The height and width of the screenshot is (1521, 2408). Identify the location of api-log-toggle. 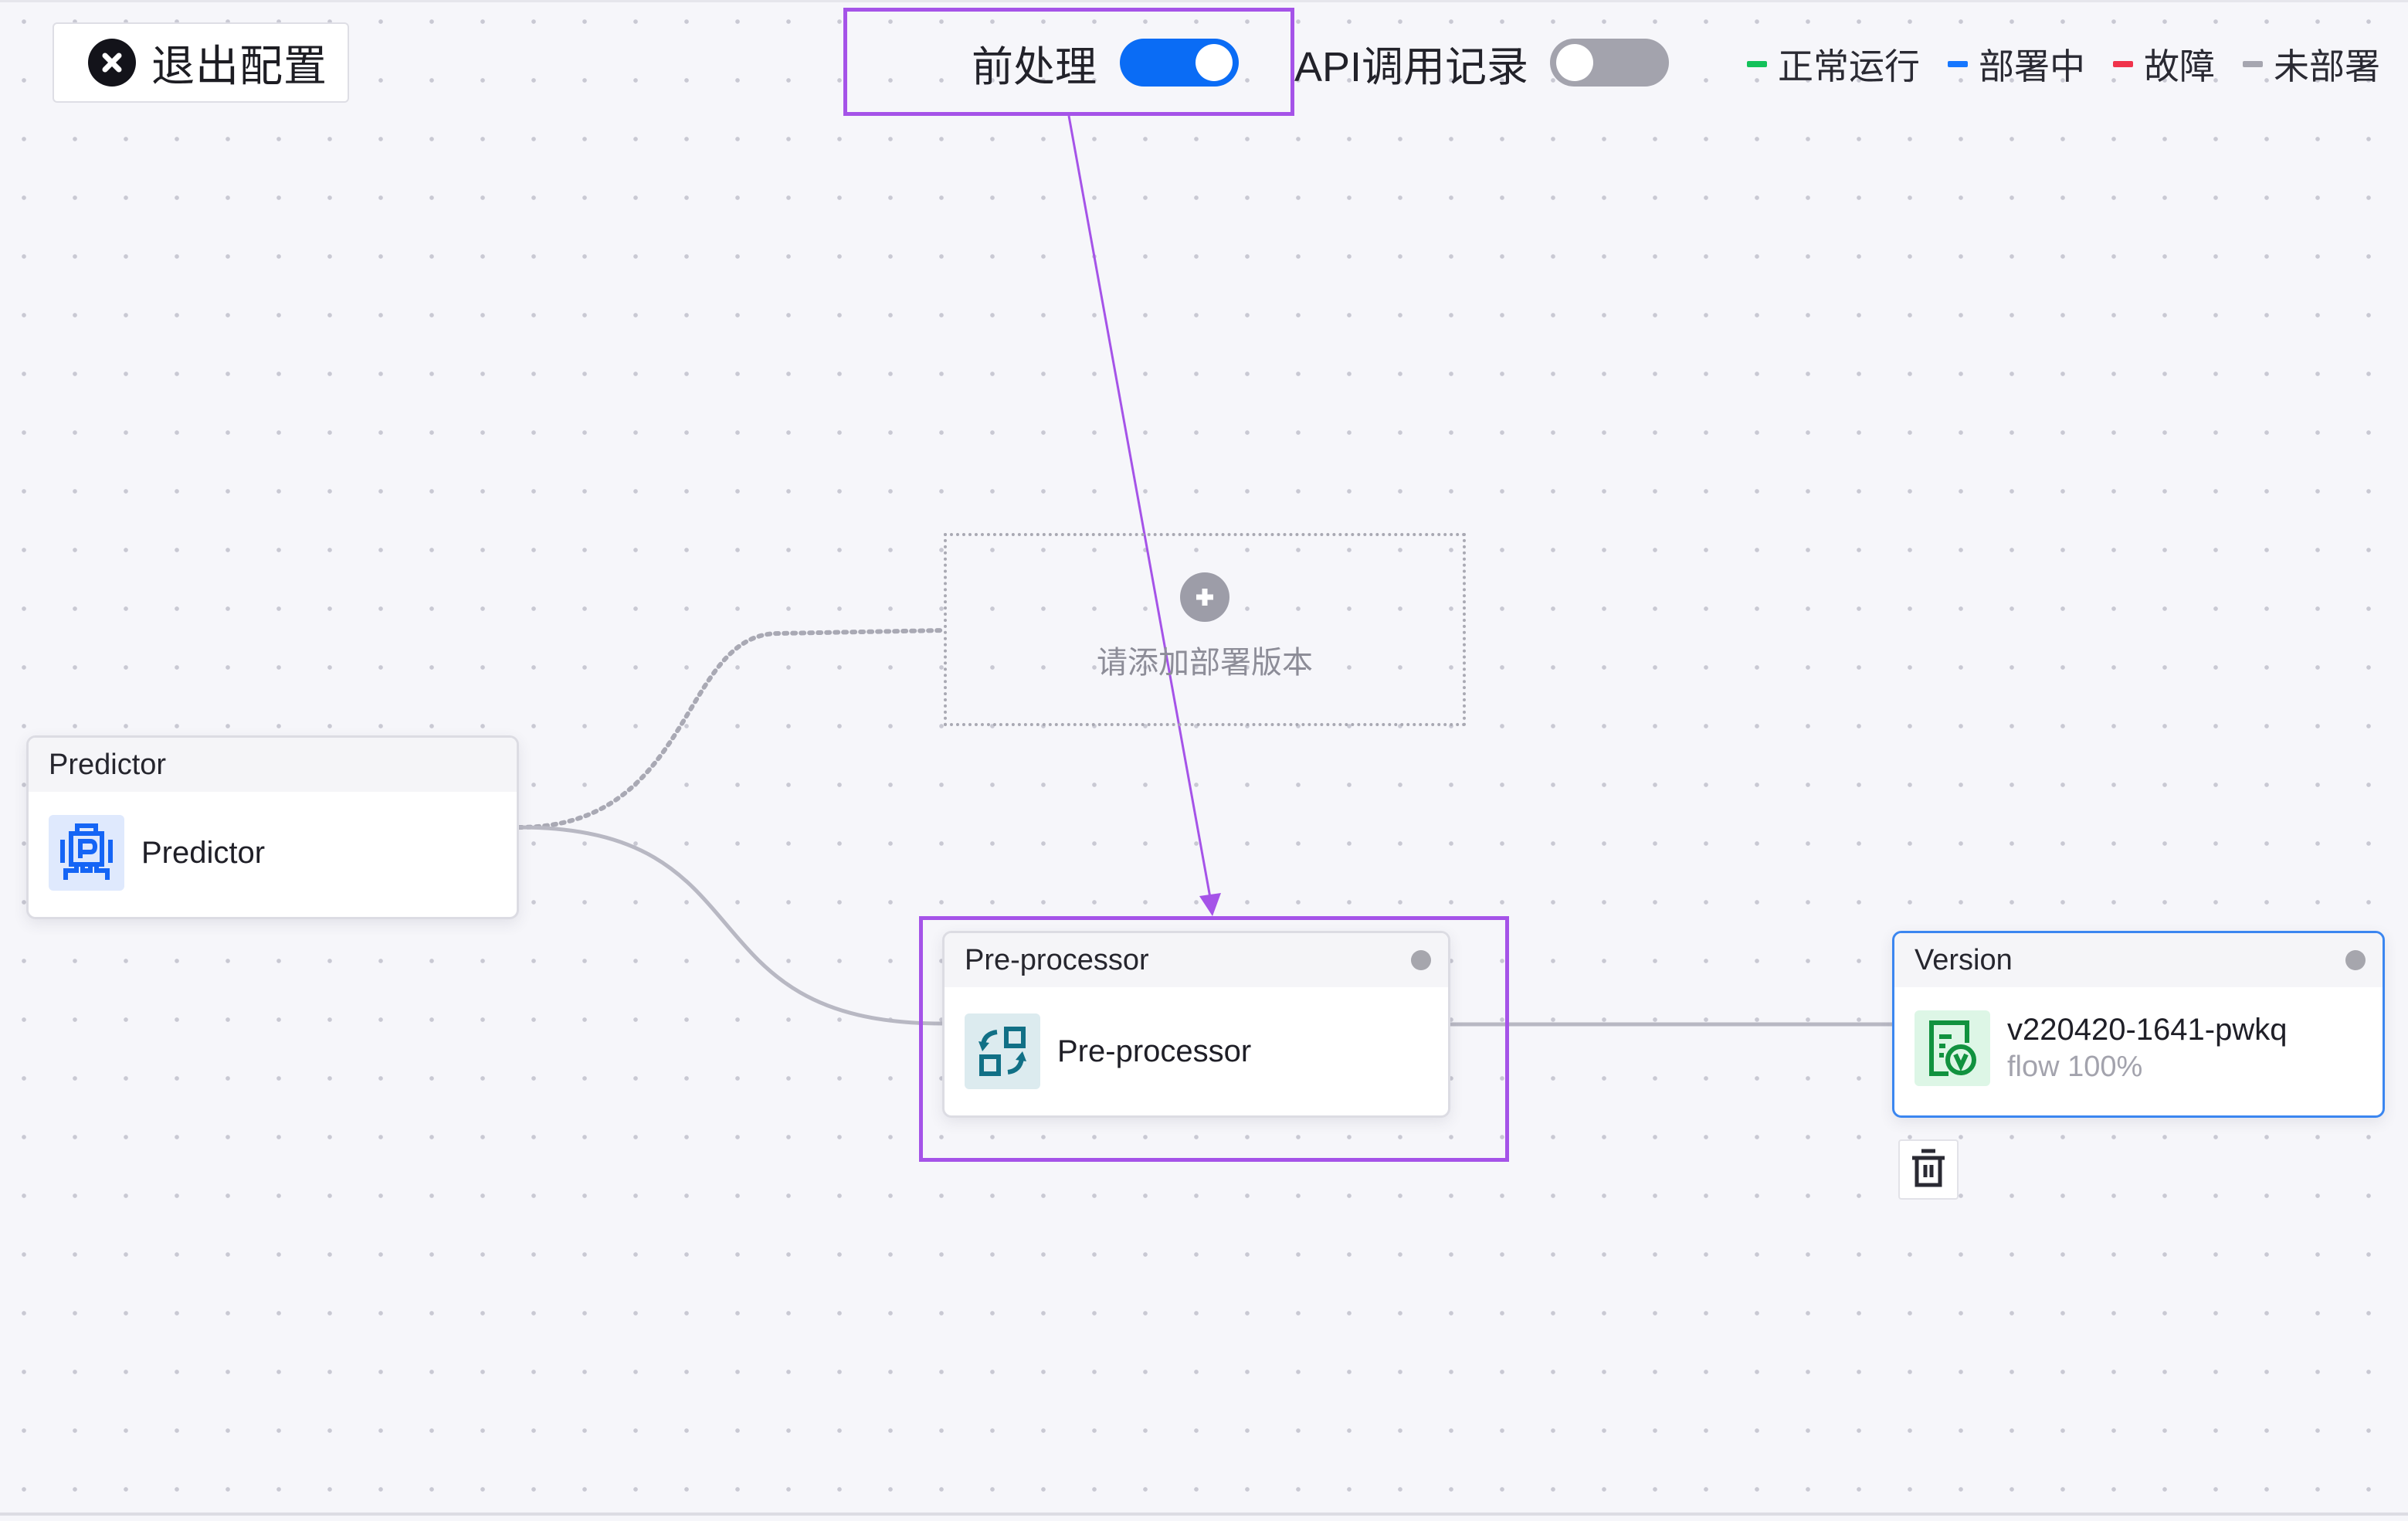
(1610, 63).